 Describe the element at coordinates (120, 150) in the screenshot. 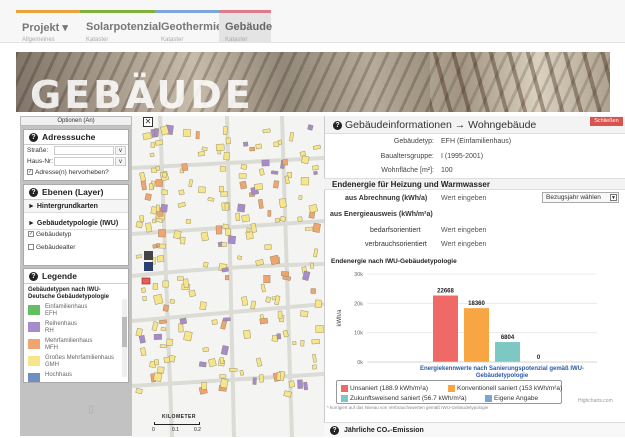

I see `street-dropdown-button: v` at that location.